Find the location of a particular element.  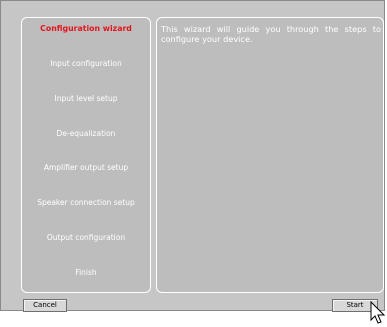

cancel-button: Cancel is located at coordinates (45, 305).